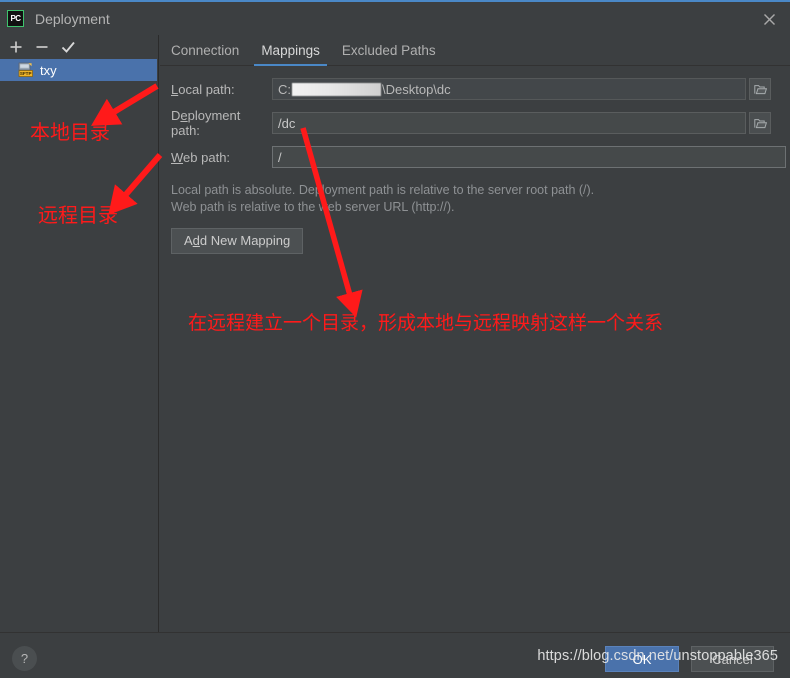 This screenshot has width=790, height=678. Describe the element at coordinates (16, 47) in the screenshot. I see `add-button` at that location.